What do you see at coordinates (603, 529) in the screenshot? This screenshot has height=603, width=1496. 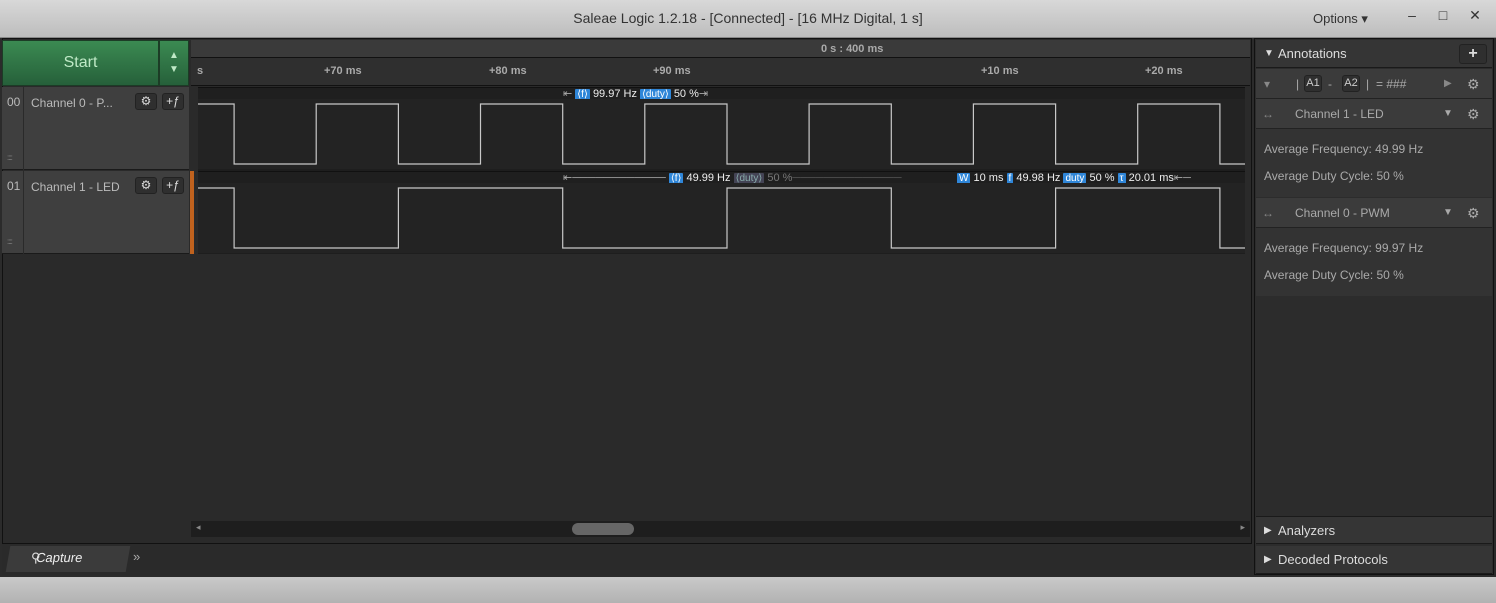 I see `scrollbar-thumb` at bounding box center [603, 529].